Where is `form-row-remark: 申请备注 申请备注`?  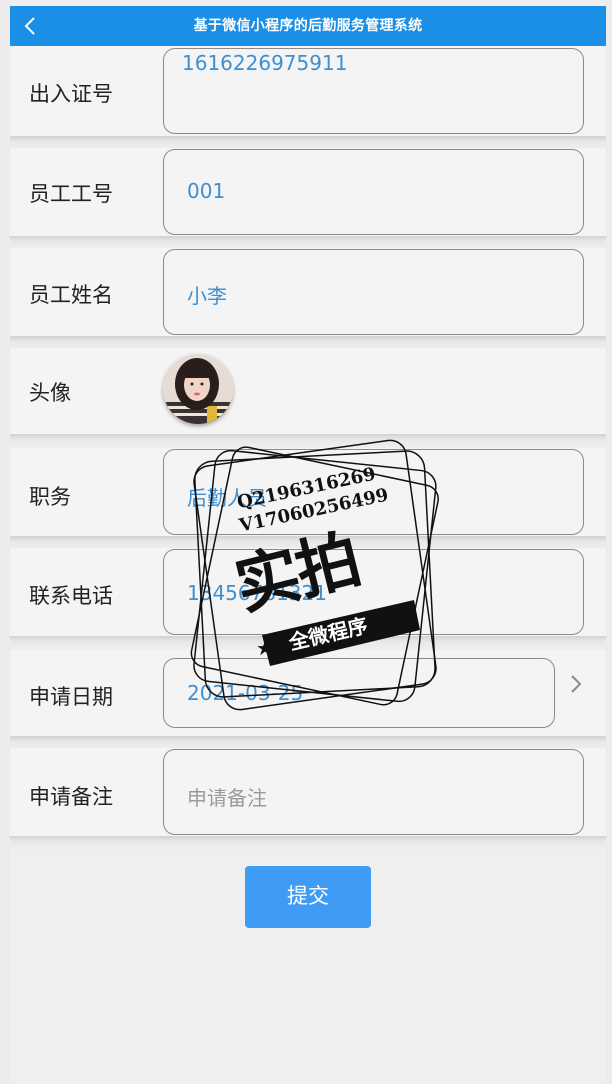 form-row-remark: 申请备注 申请备注 is located at coordinates (308, 792).